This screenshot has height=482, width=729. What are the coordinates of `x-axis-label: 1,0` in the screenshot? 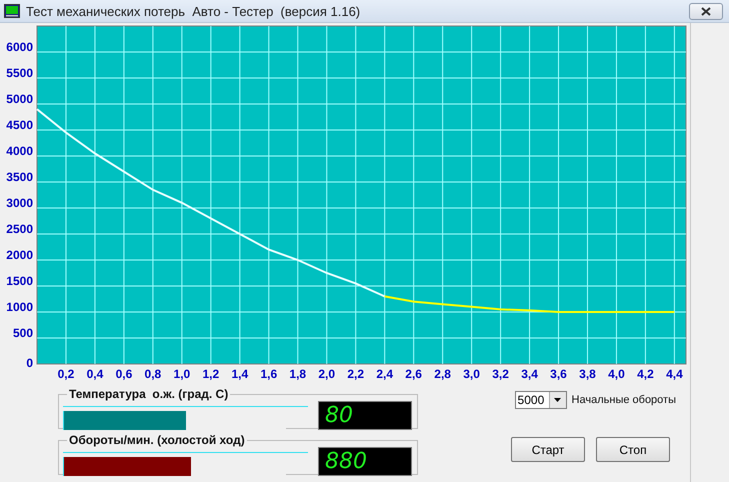 It's located at (182, 374).